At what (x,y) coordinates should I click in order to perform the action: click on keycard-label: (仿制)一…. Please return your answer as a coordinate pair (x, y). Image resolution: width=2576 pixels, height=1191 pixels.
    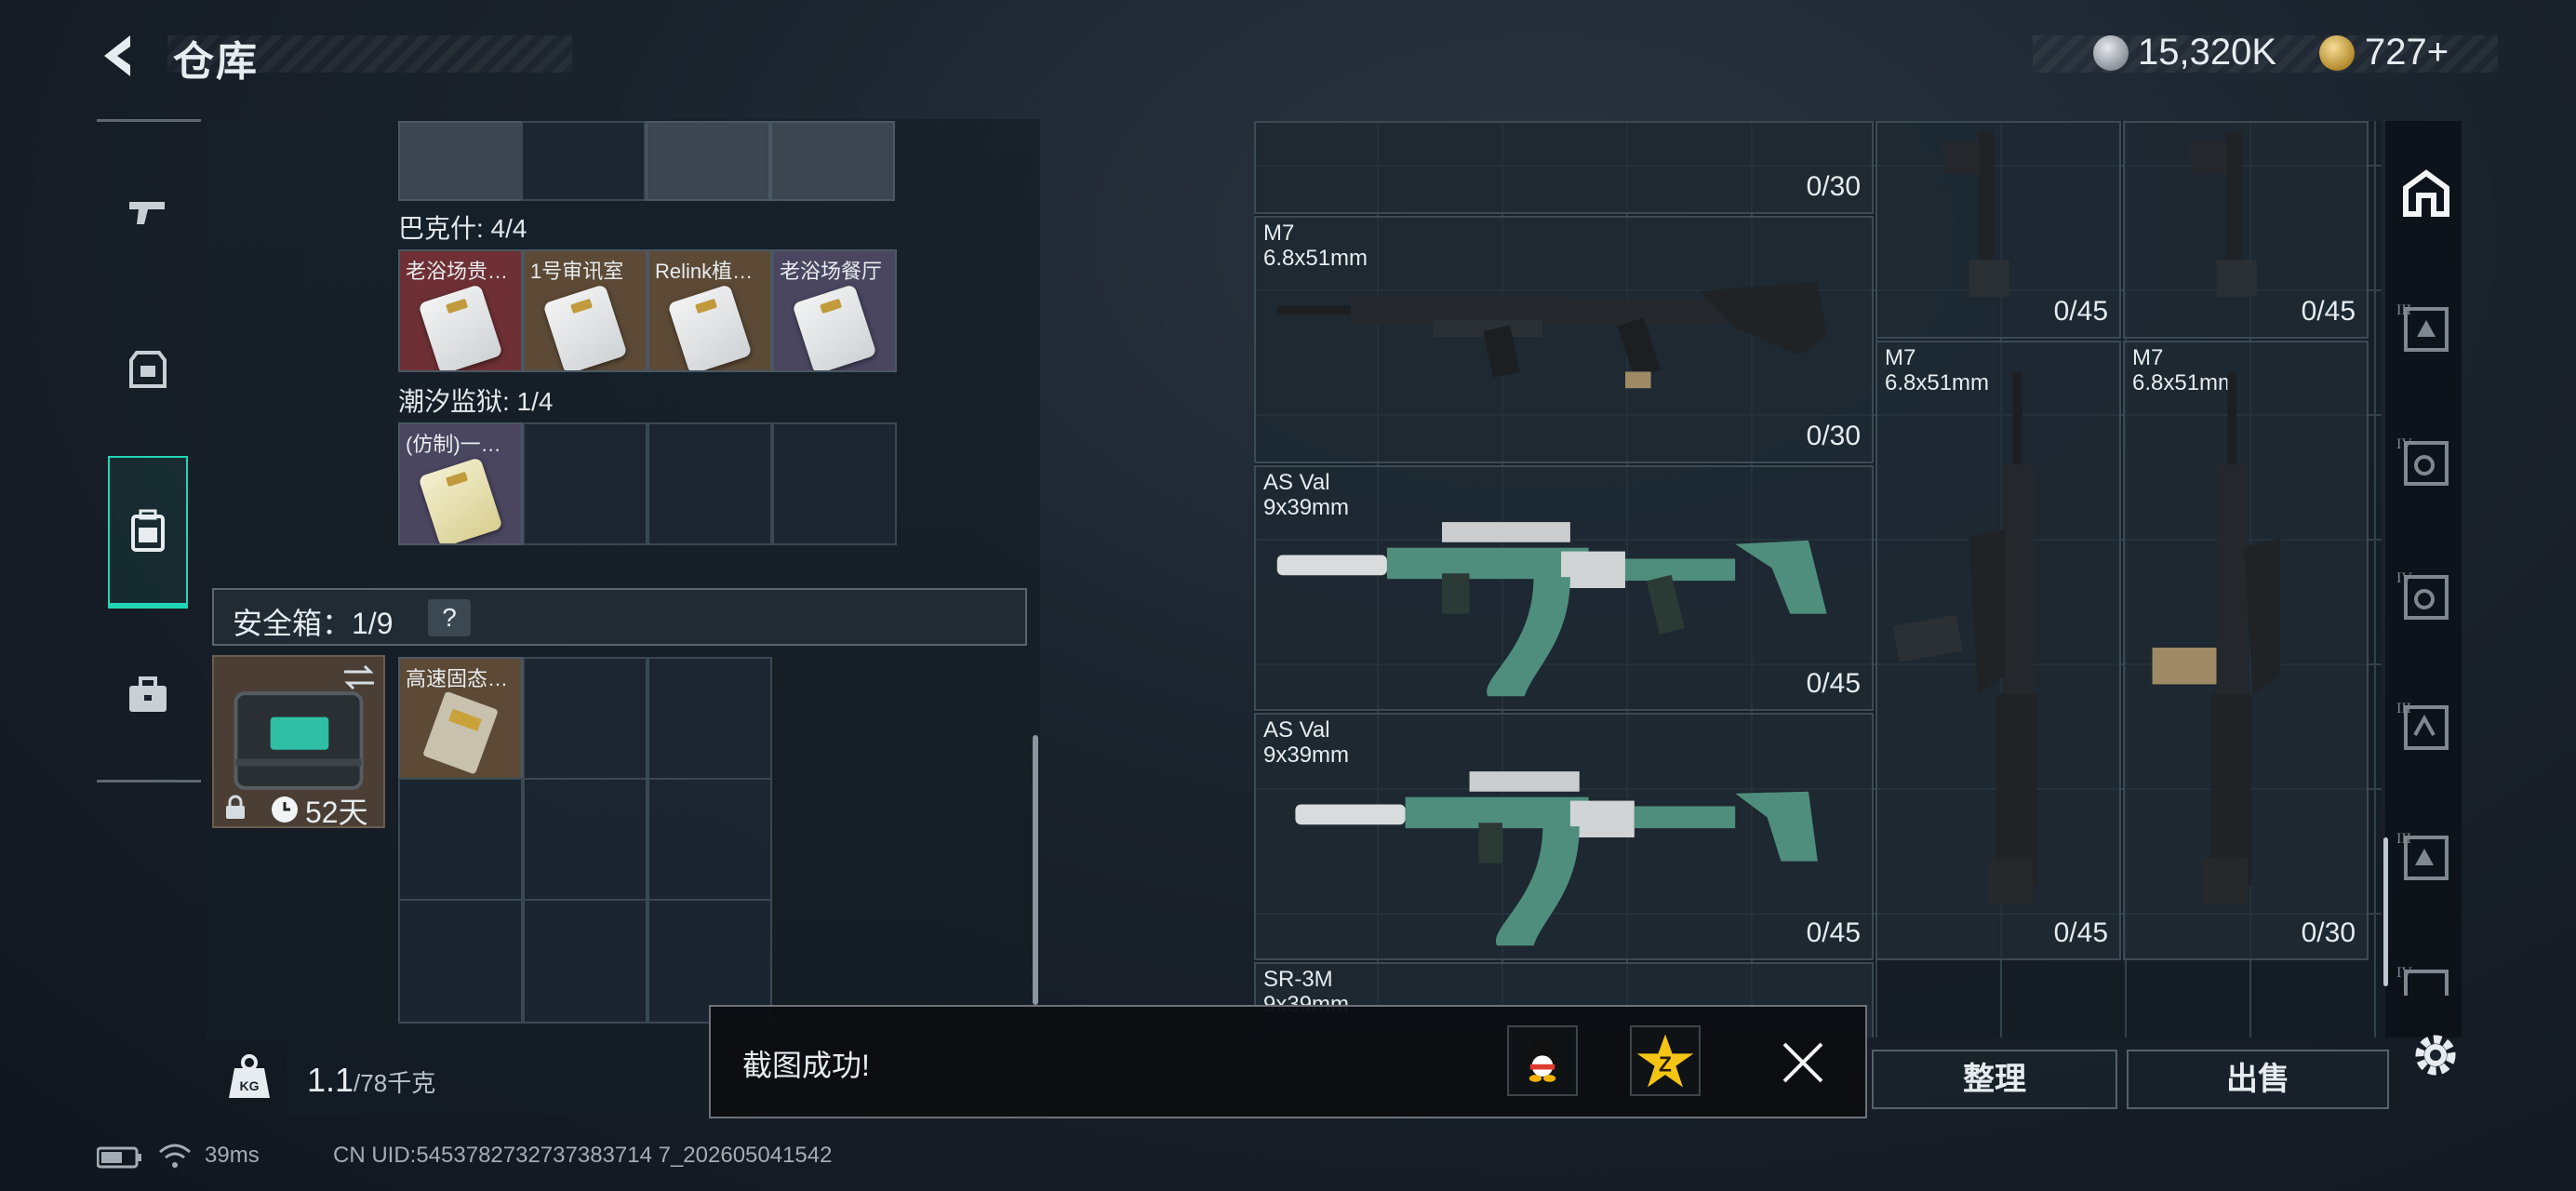
    Looking at the image, I should click on (453, 444).